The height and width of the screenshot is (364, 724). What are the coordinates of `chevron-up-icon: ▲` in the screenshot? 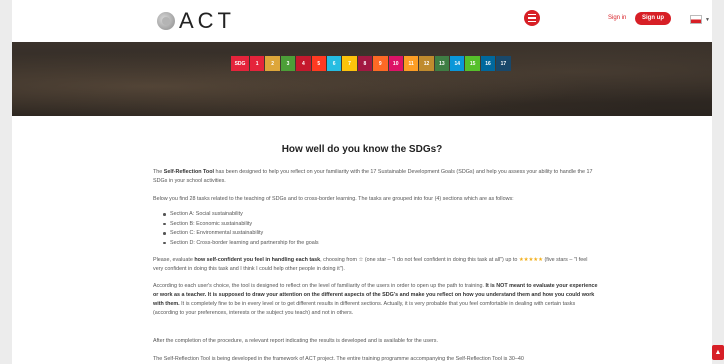 It's located at (718, 352).